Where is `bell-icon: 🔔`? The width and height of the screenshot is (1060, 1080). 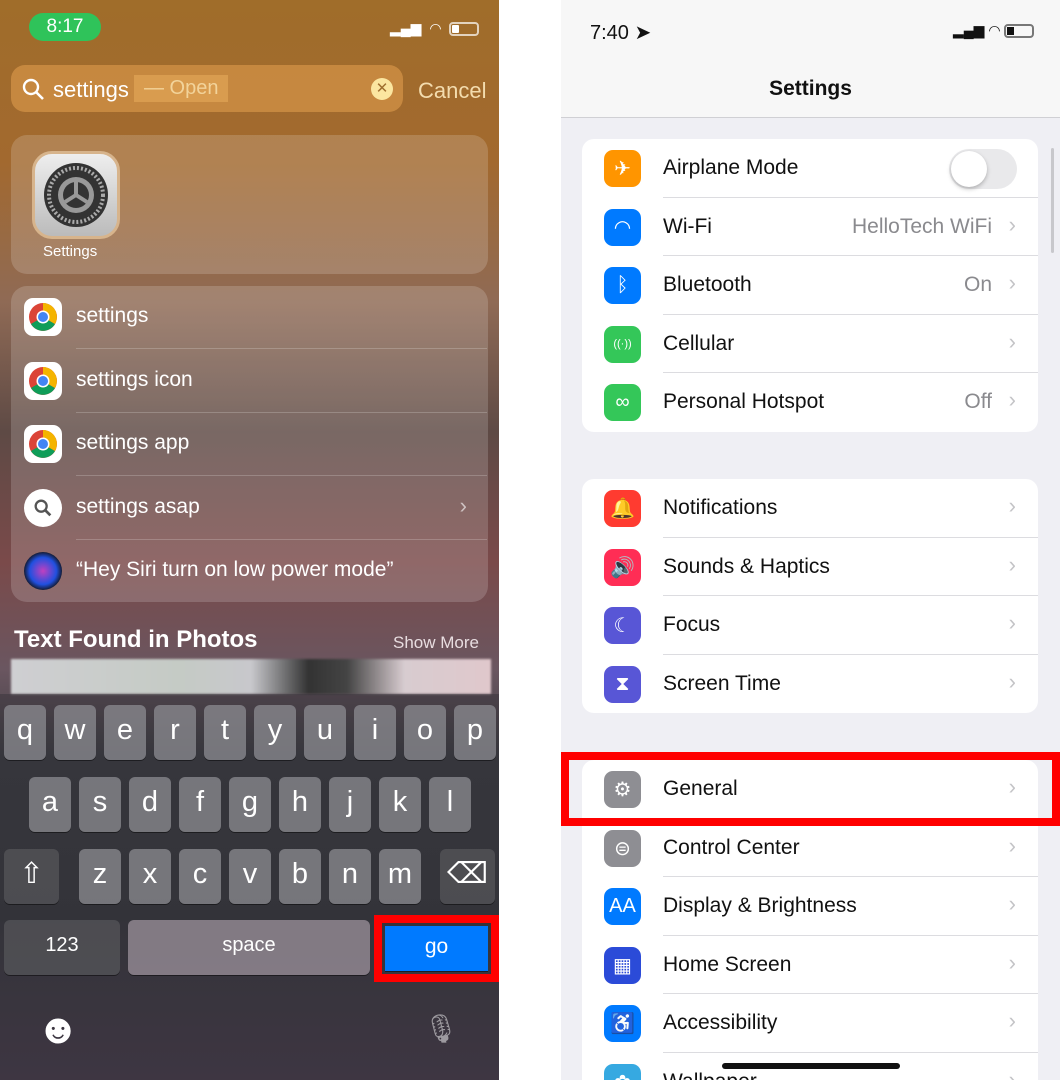 bell-icon: 🔔 is located at coordinates (622, 508).